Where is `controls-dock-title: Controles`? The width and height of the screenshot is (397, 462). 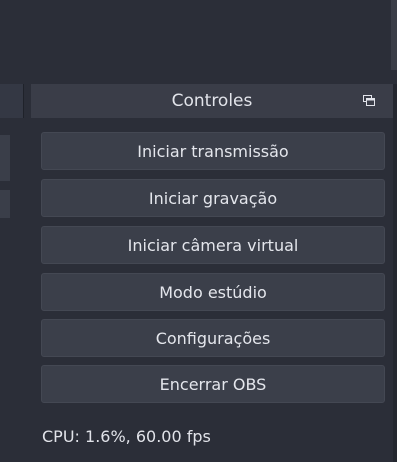 controls-dock-title: Controles is located at coordinates (212, 101).